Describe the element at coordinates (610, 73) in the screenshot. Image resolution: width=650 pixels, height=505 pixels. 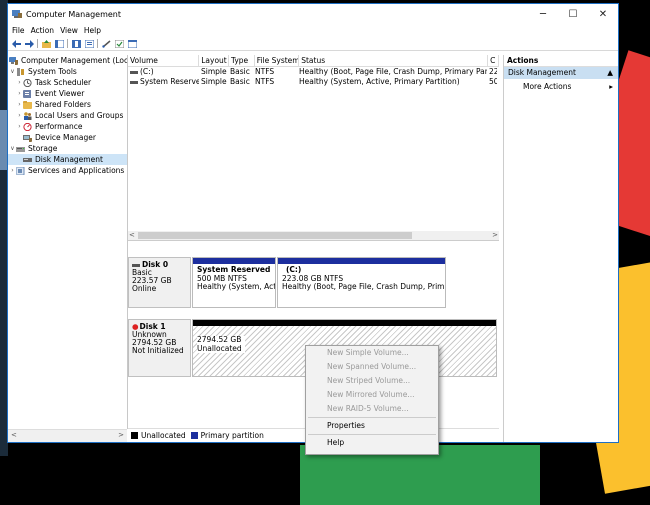
I see `collapse-up-icon: ▲` at that location.